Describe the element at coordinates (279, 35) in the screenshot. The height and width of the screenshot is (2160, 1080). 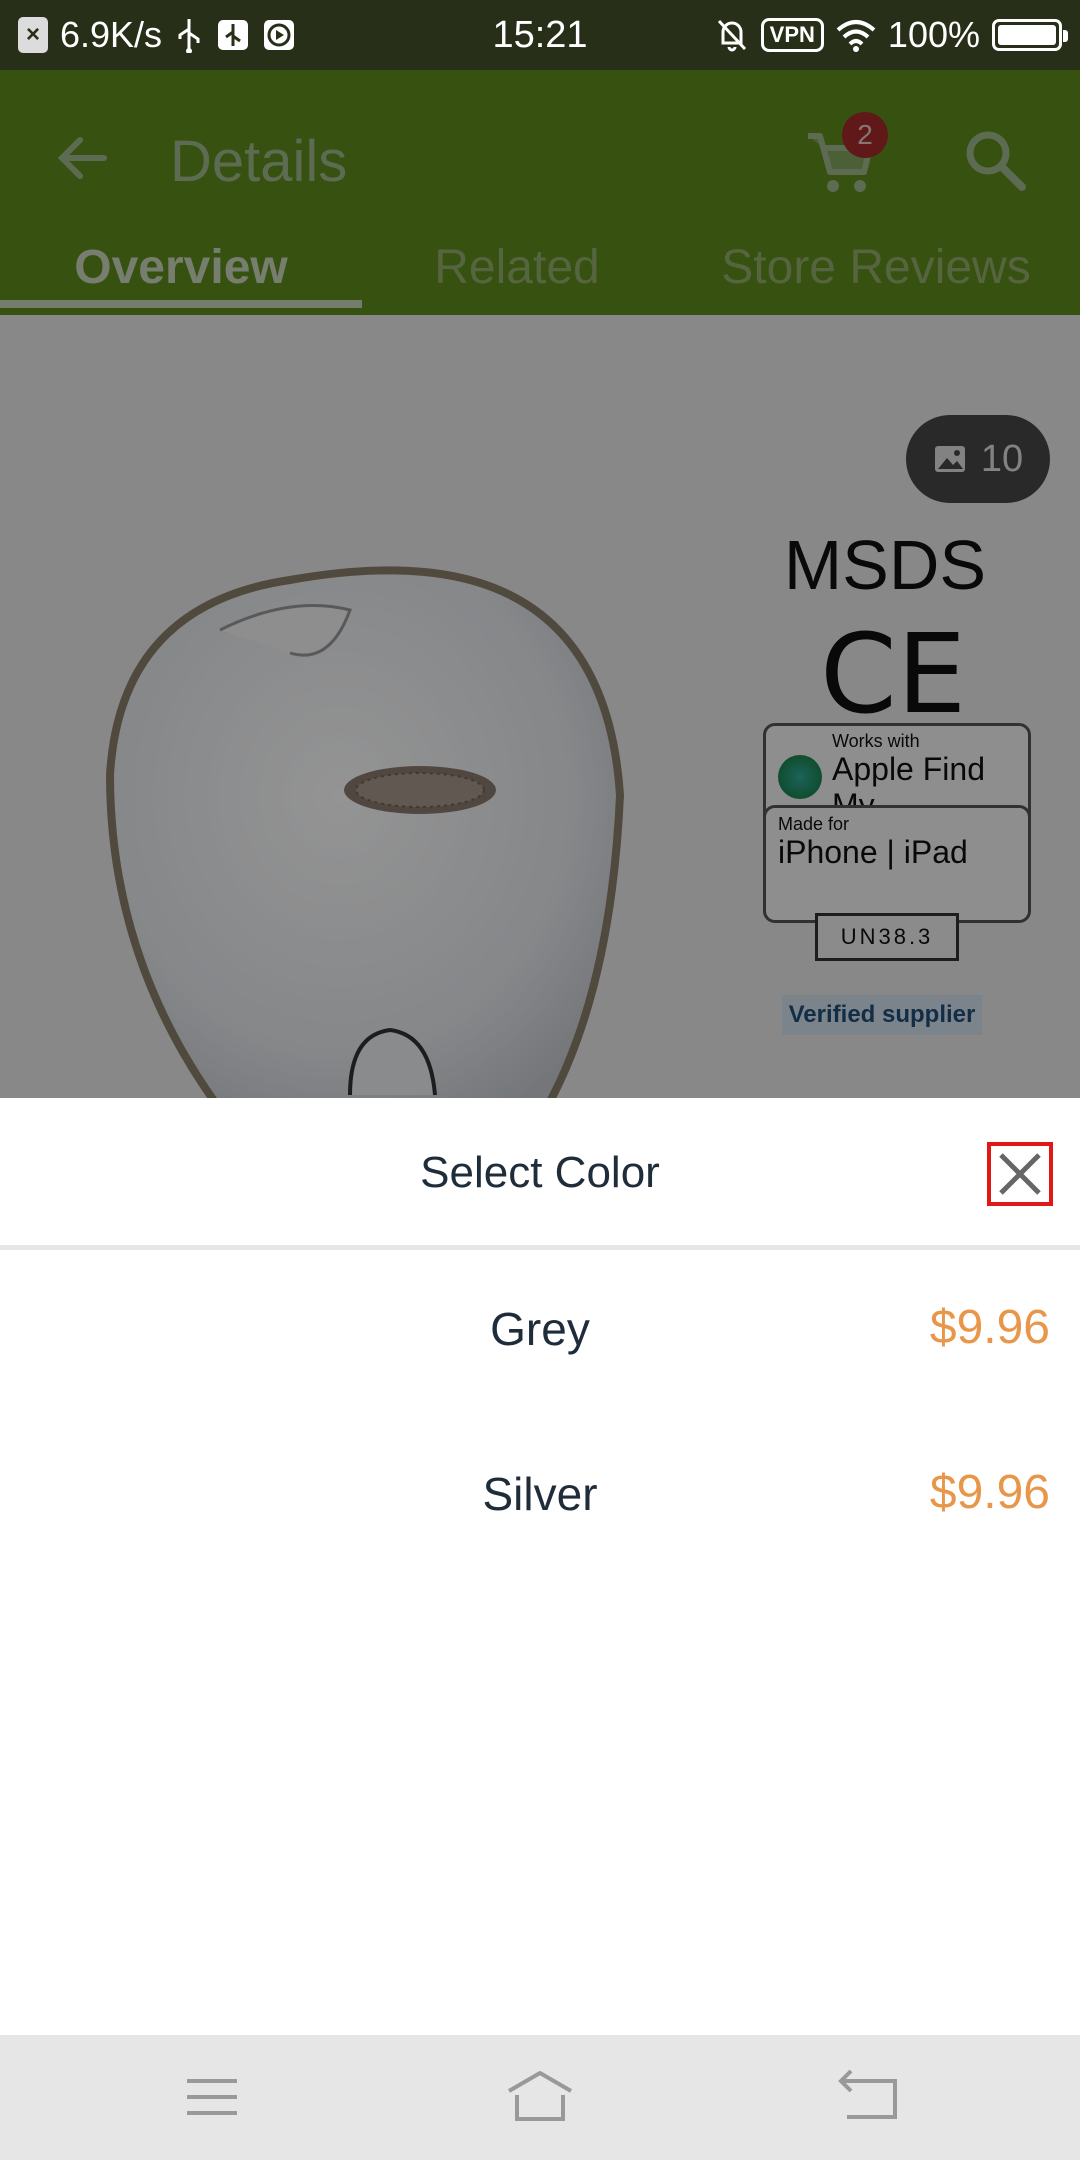
I see `play-store-icon` at that location.